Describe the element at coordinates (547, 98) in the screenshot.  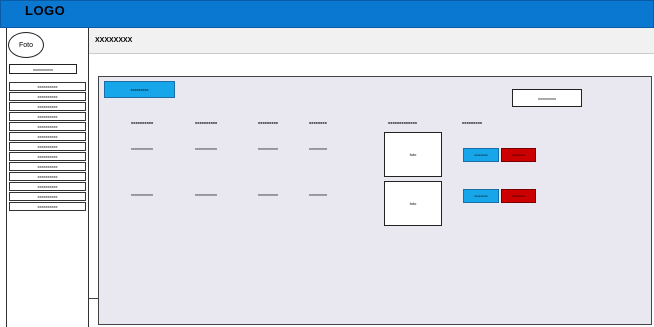
I see `search-input: xxxxxxxxx` at that location.